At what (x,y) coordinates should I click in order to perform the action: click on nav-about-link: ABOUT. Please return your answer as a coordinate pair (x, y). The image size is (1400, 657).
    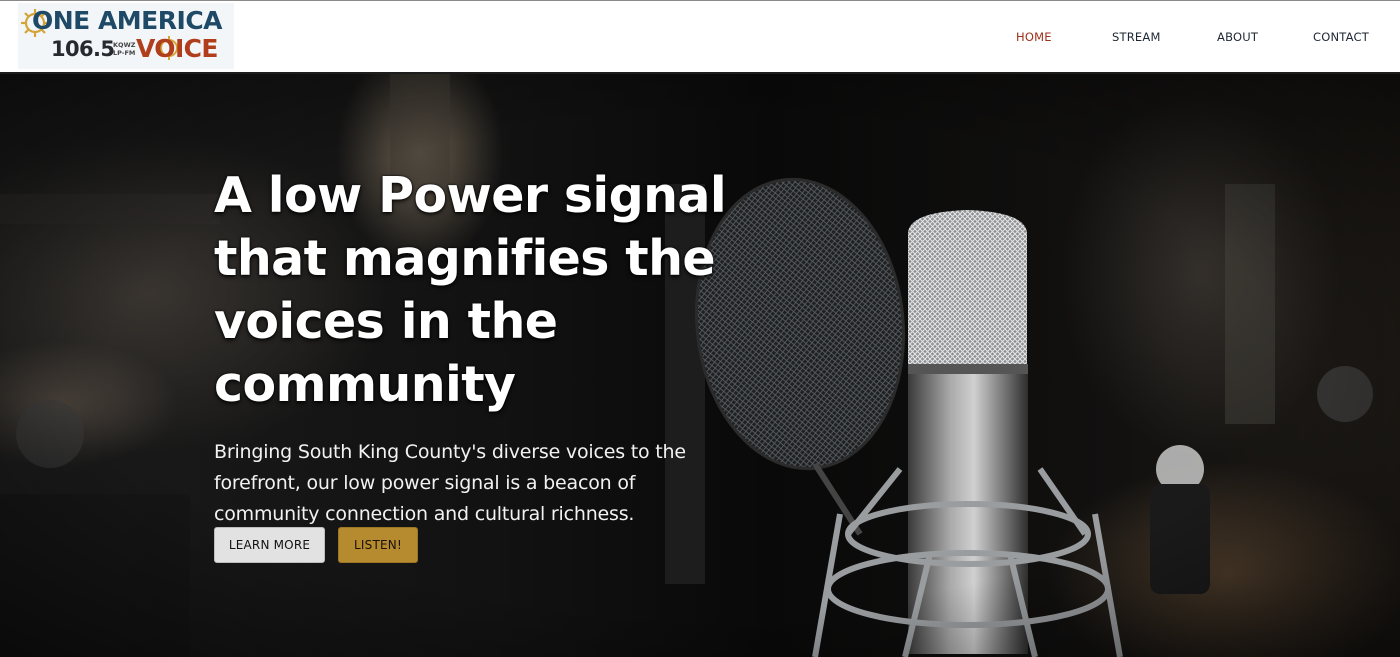
    Looking at the image, I should click on (1237, 37).